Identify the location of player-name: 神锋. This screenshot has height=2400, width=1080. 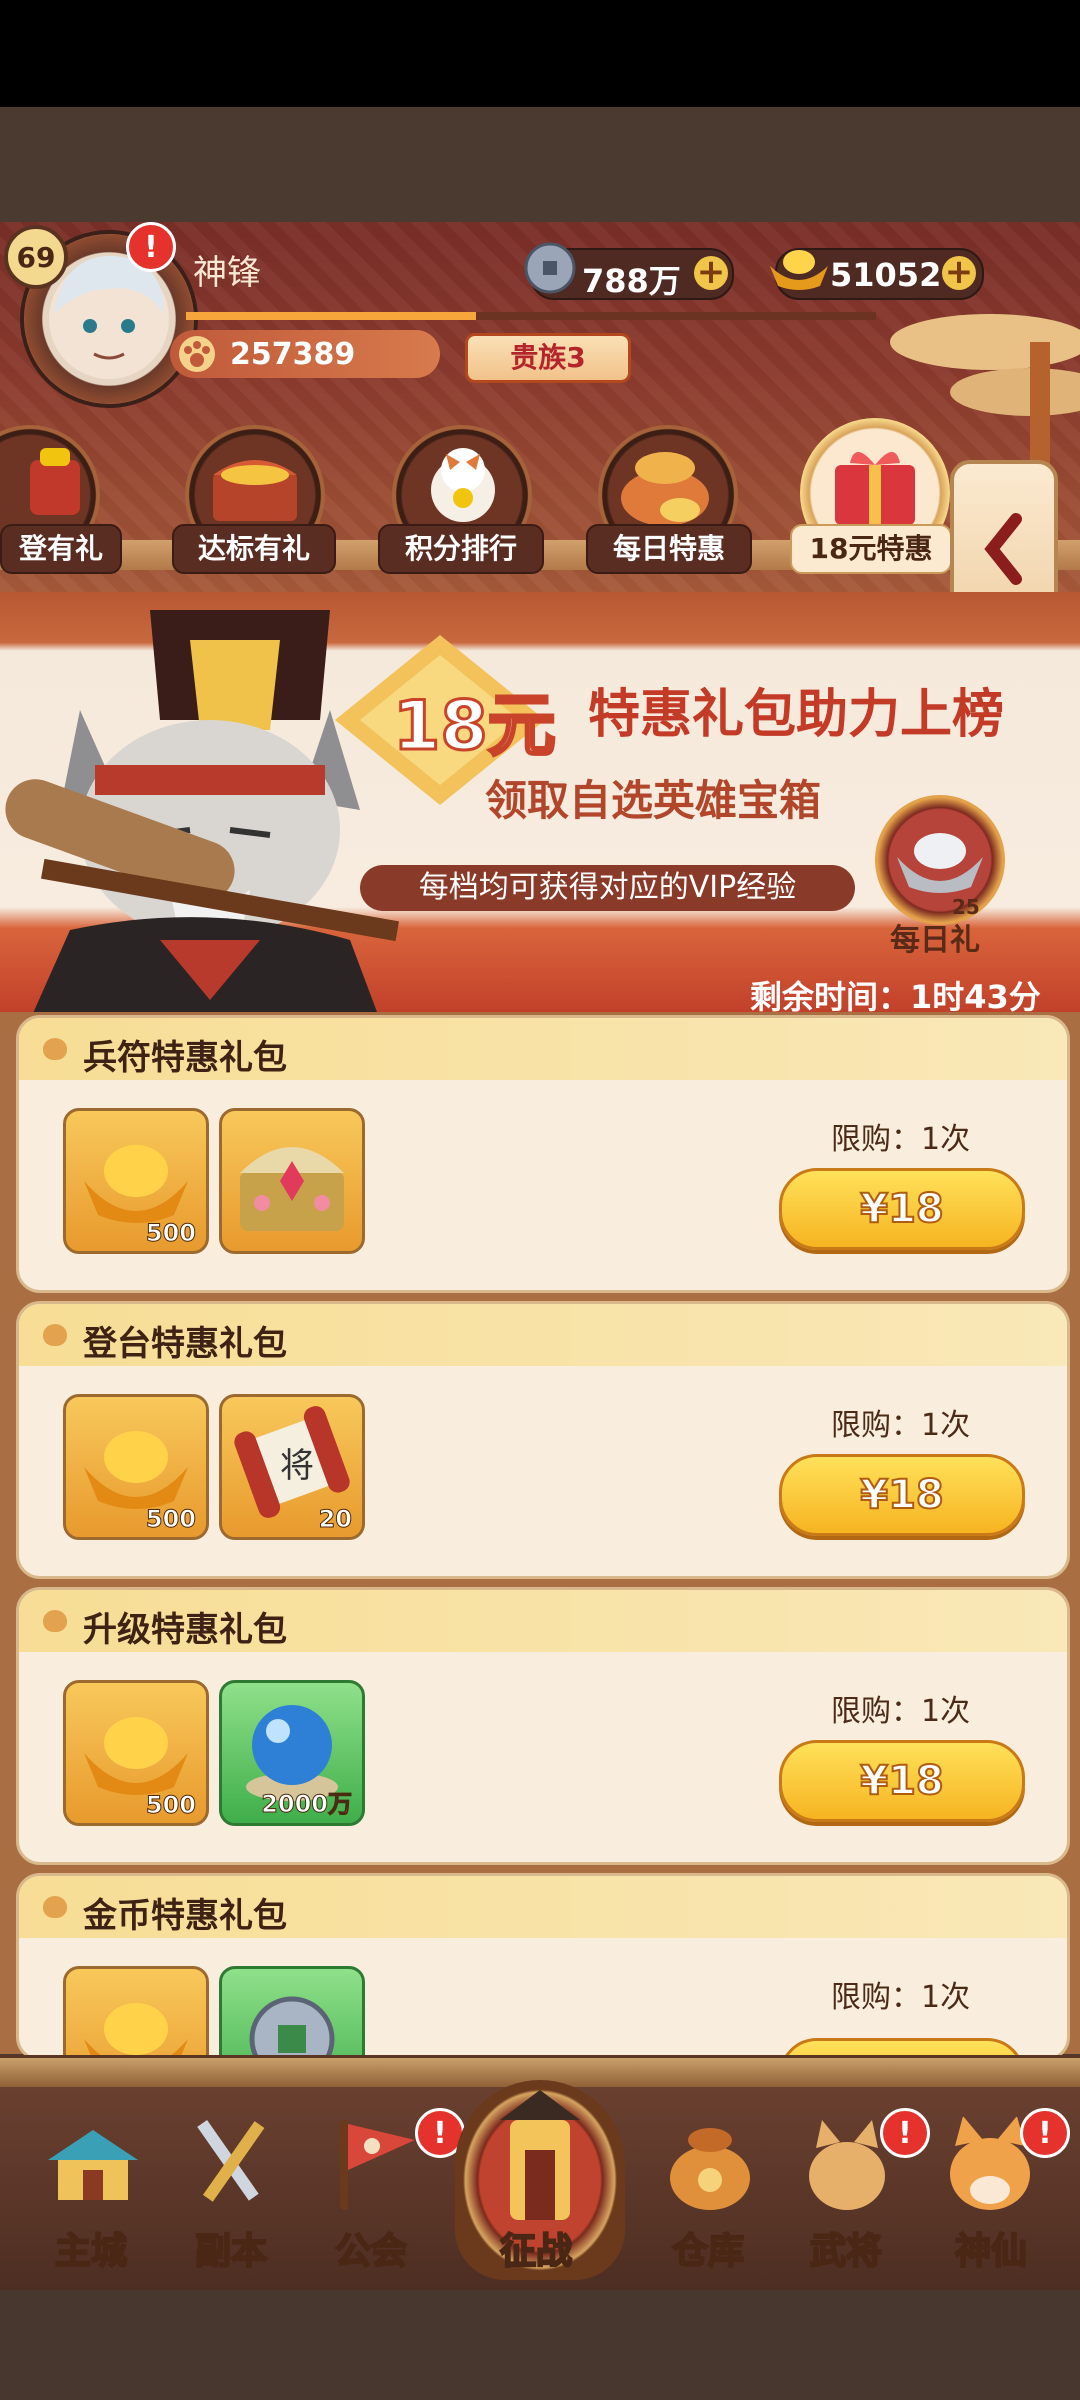
(227, 273).